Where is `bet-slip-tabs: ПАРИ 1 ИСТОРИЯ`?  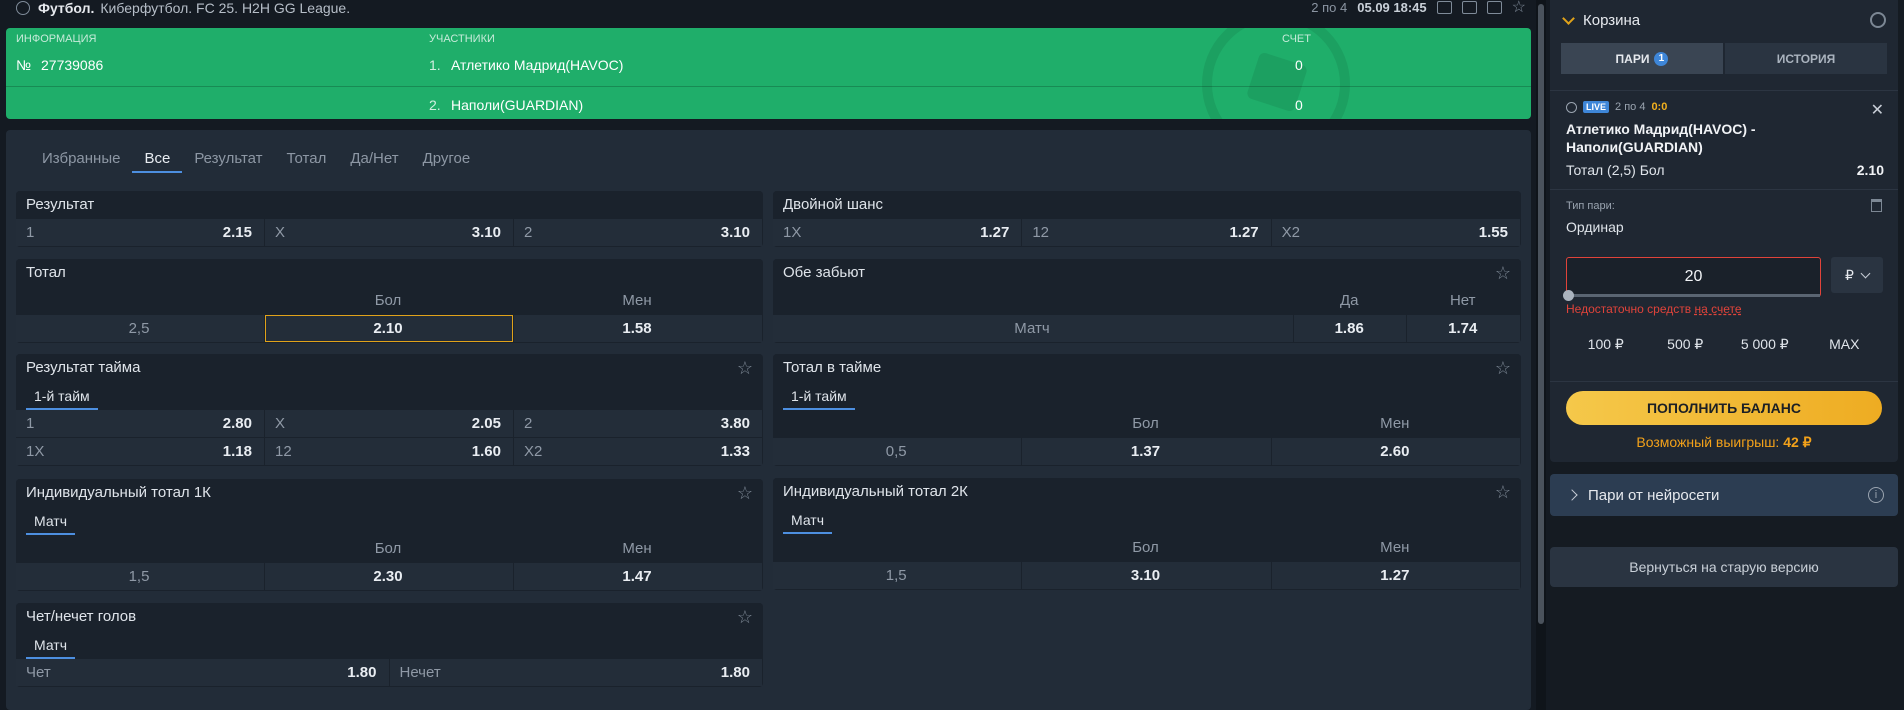
bet-slip-tabs: ПАРИ 1 ИСТОРИЯ is located at coordinates (1724, 58).